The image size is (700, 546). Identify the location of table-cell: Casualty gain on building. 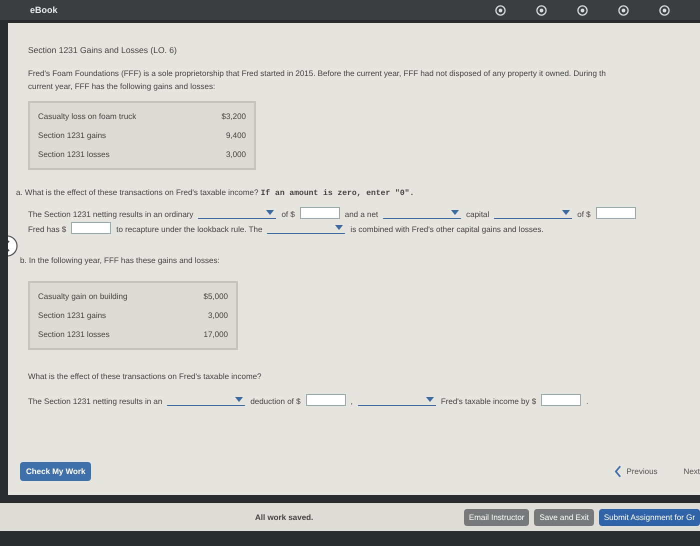
(83, 296).